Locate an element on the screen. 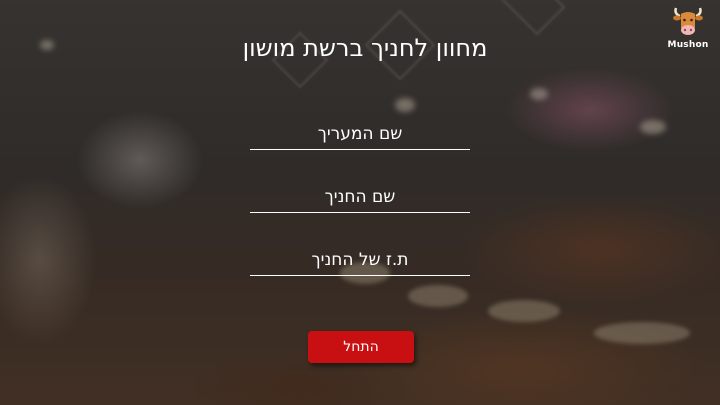 This screenshot has height=405, width=720. trainee-name-input is located at coordinates (360, 193).